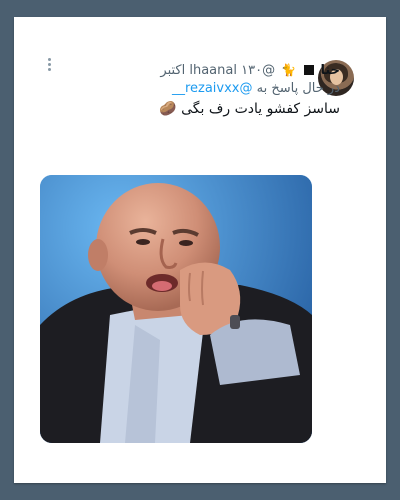  What do you see at coordinates (50, 66) in the screenshot?
I see `more-vertical-icon` at bounding box center [50, 66].